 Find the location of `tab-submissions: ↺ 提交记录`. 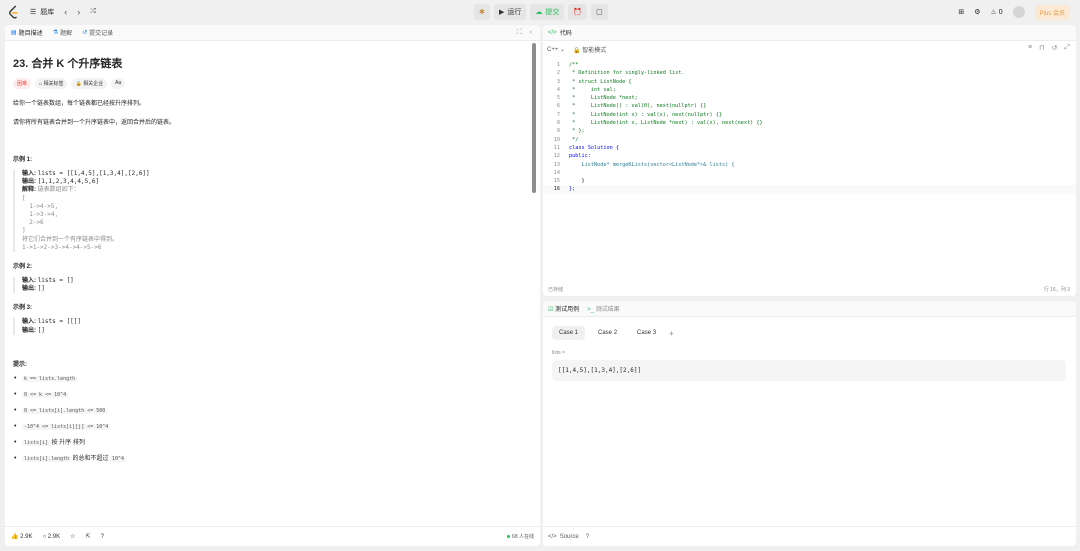

tab-submissions: ↺ 提交记录 is located at coordinates (97, 32).